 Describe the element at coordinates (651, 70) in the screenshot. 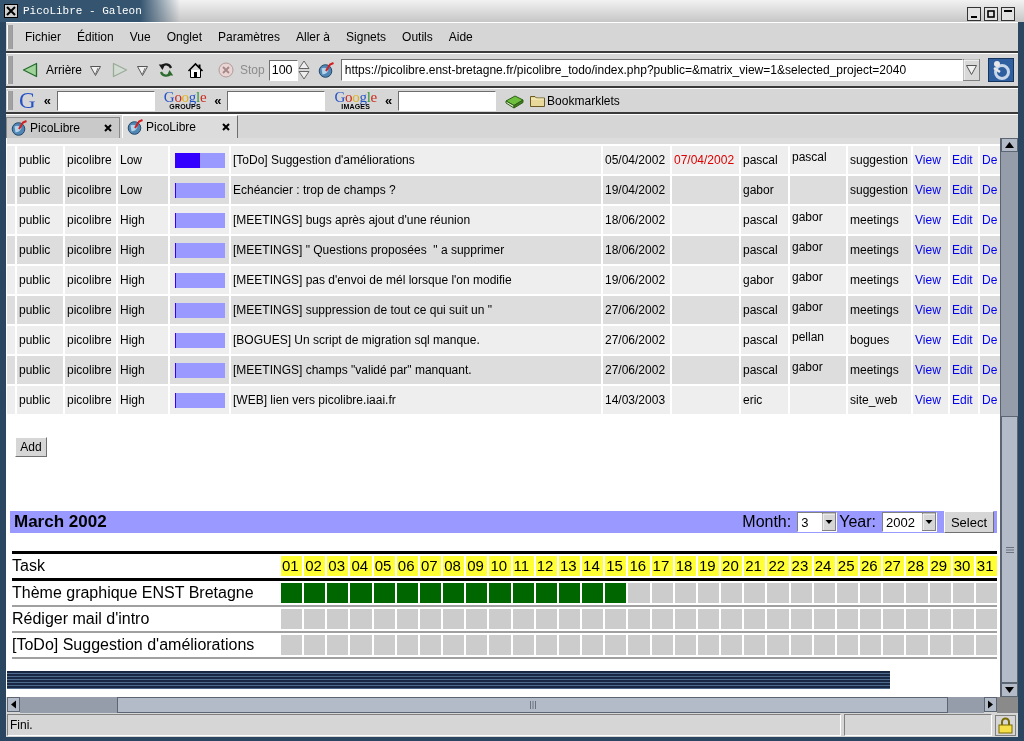

I see `url-field: https://picolibre.enst-bretagne.fr/picolibre_todo/index.php?public=&matrix_view=1&selected_project=2040` at that location.